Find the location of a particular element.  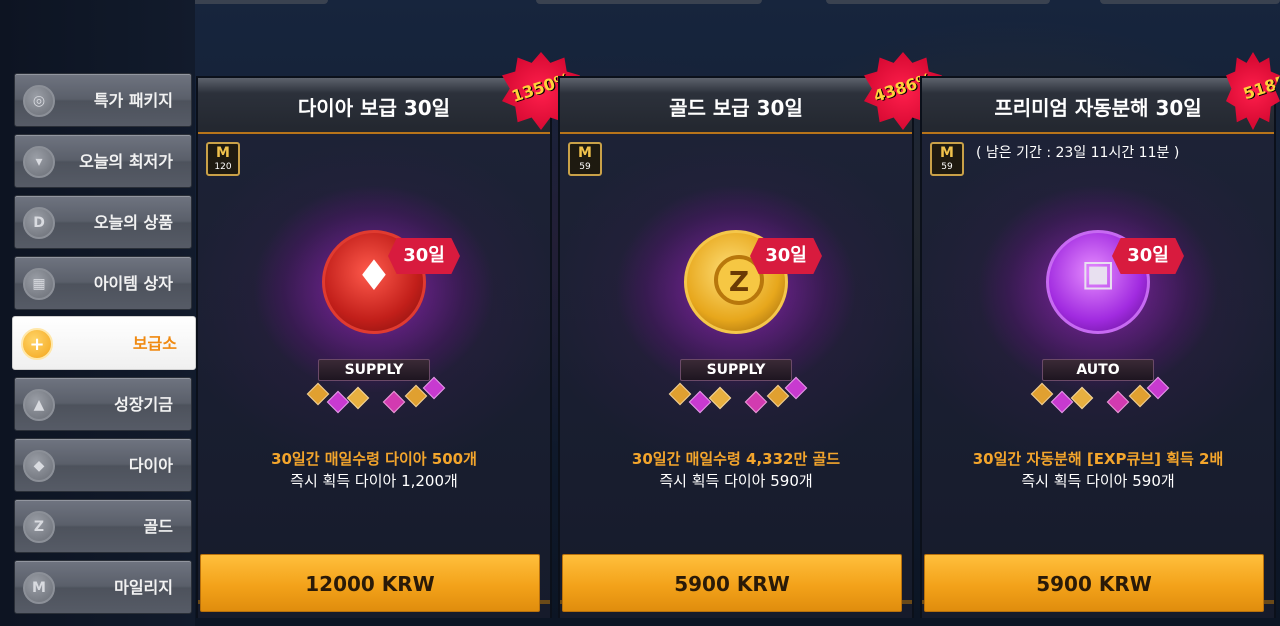

daily-reward-text: 30일간 자동분해 [EXP큐브] 획득 2배 is located at coordinates (1098, 459).